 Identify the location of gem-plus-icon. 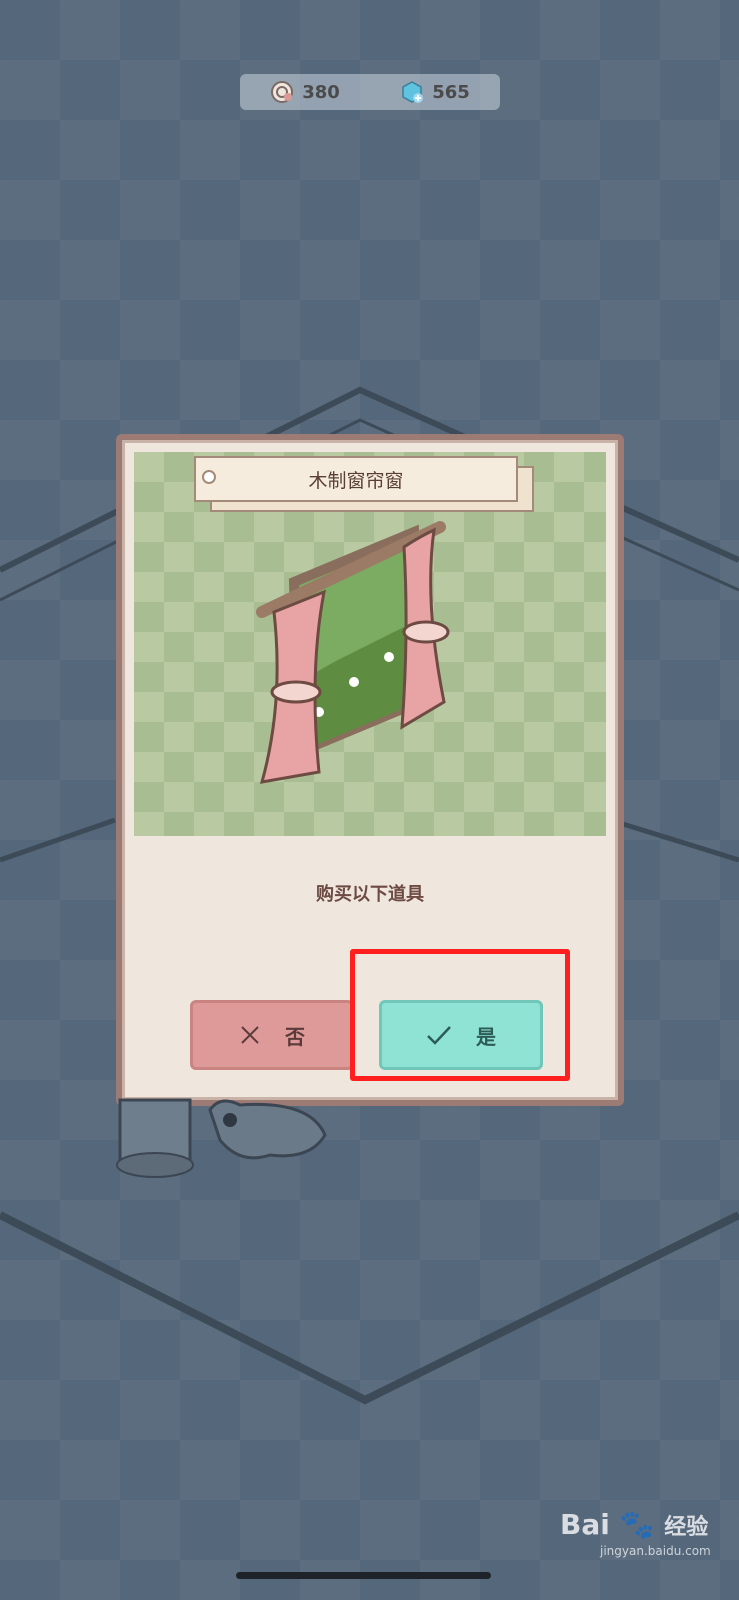
(413, 92).